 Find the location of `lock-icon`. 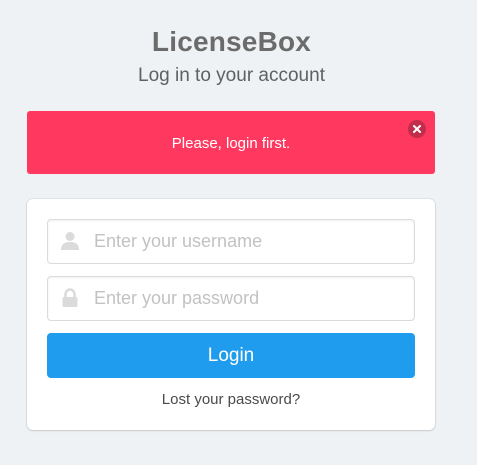

lock-icon is located at coordinates (70, 297).